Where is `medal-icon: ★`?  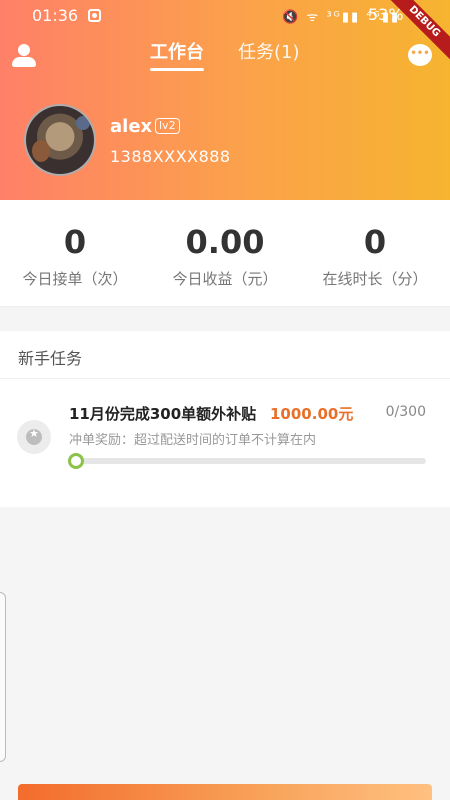
medal-icon: ★ is located at coordinates (34, 437).